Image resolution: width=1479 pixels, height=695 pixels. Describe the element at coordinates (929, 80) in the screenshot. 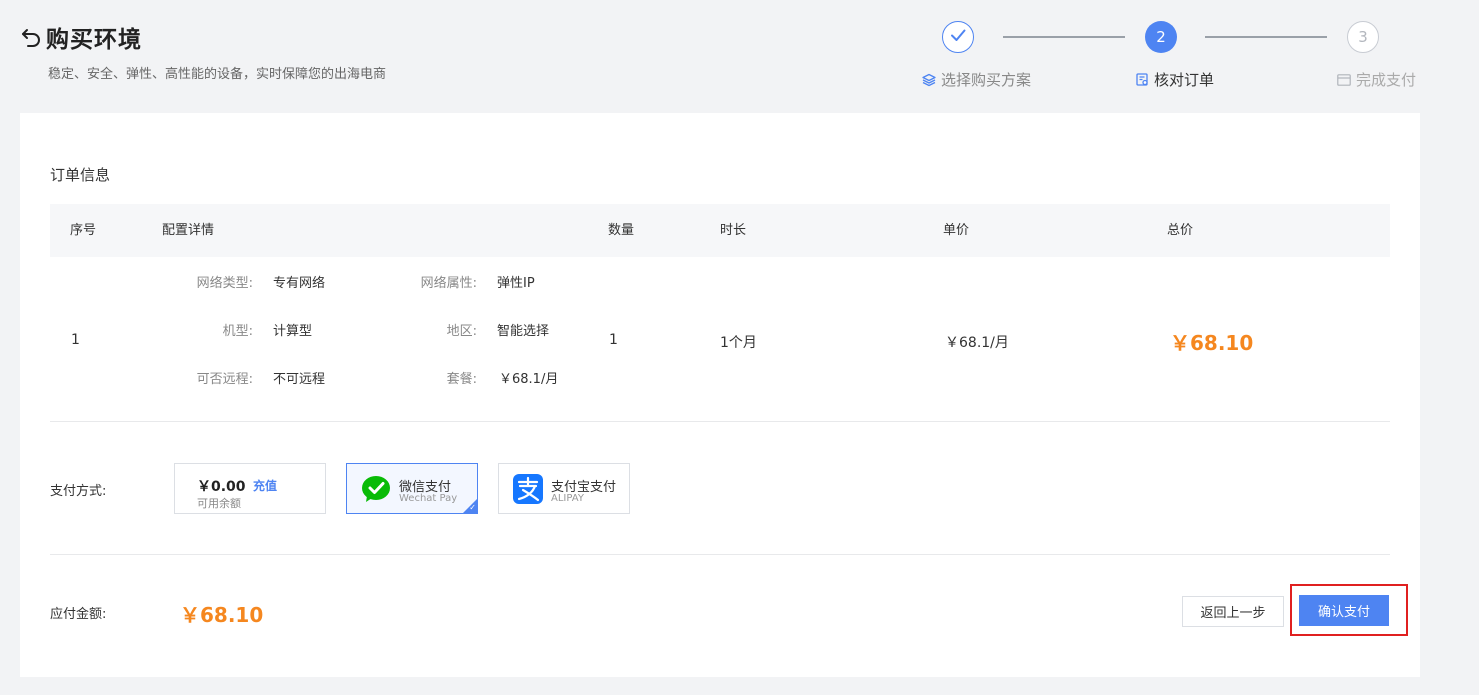

I see `layers-icon` at that location.